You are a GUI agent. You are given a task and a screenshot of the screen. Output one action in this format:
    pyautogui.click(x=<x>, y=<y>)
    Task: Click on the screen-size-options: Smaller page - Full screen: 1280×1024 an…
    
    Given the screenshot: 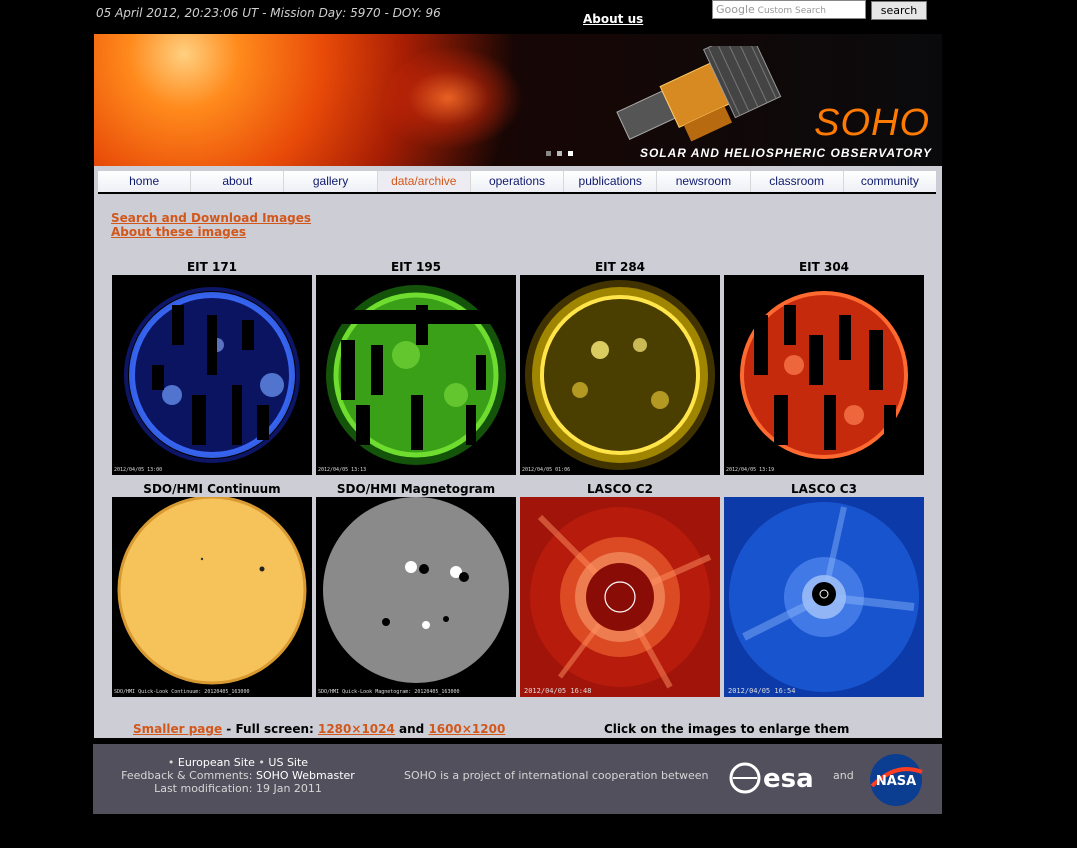 What is the action you would take?
    pyautogui.click(x=319, y=729)
    